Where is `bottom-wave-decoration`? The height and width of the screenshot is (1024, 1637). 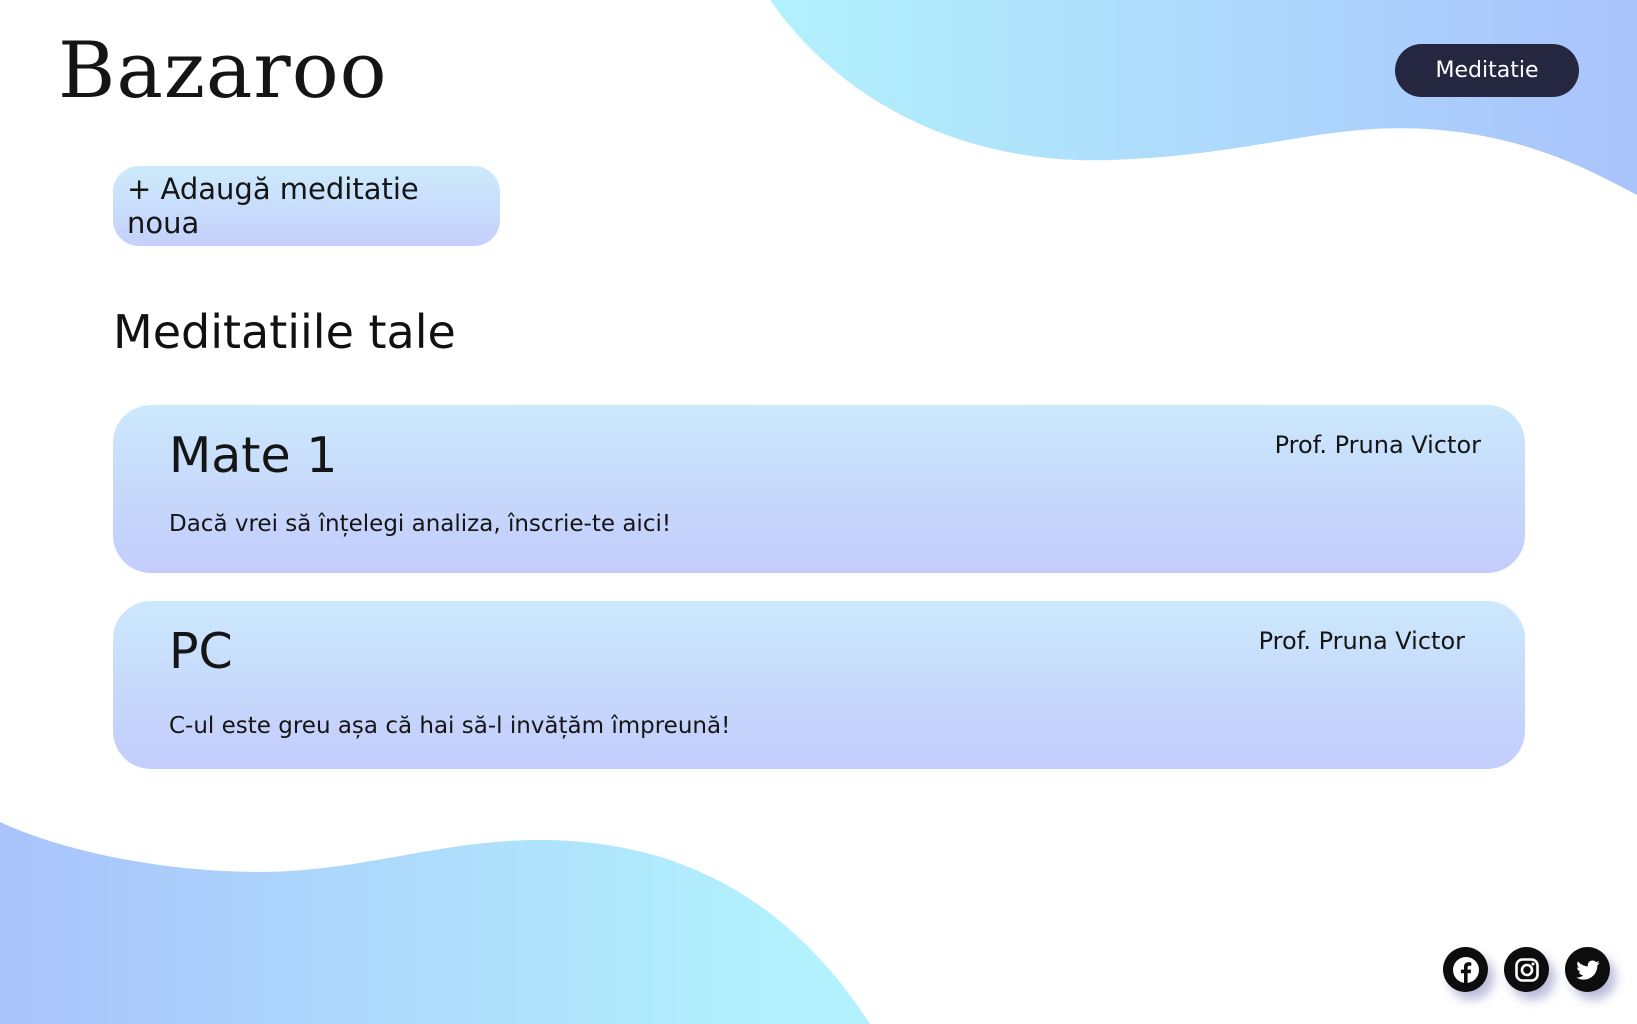
bottom-wave-decoration is located at coordinates (435, 923).